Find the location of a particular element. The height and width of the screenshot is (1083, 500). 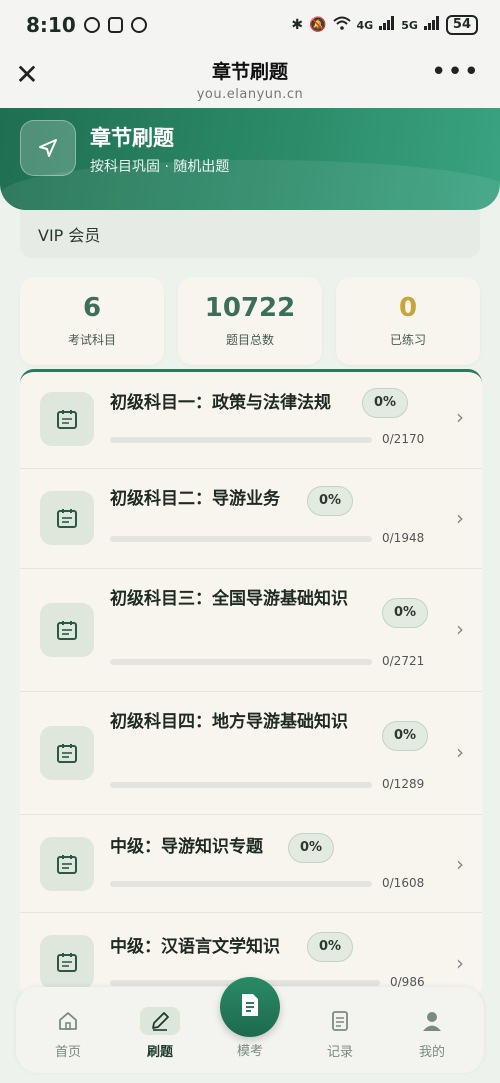

navigation-arrow-icon is located at coordinates (48, 148).